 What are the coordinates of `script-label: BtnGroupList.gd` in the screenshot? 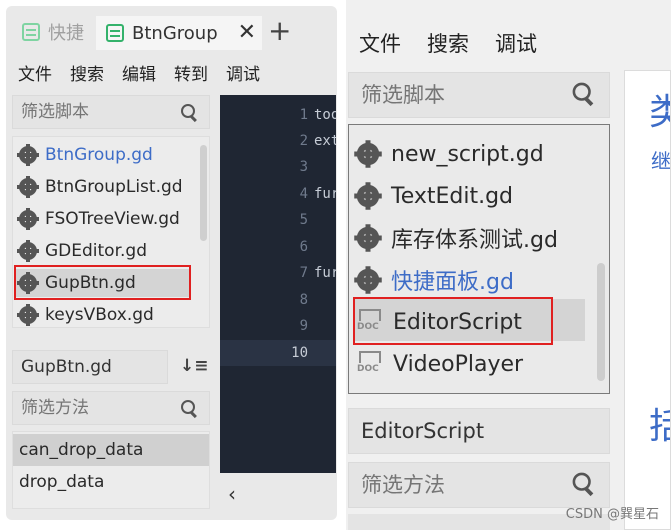 It's located at (114, 187).